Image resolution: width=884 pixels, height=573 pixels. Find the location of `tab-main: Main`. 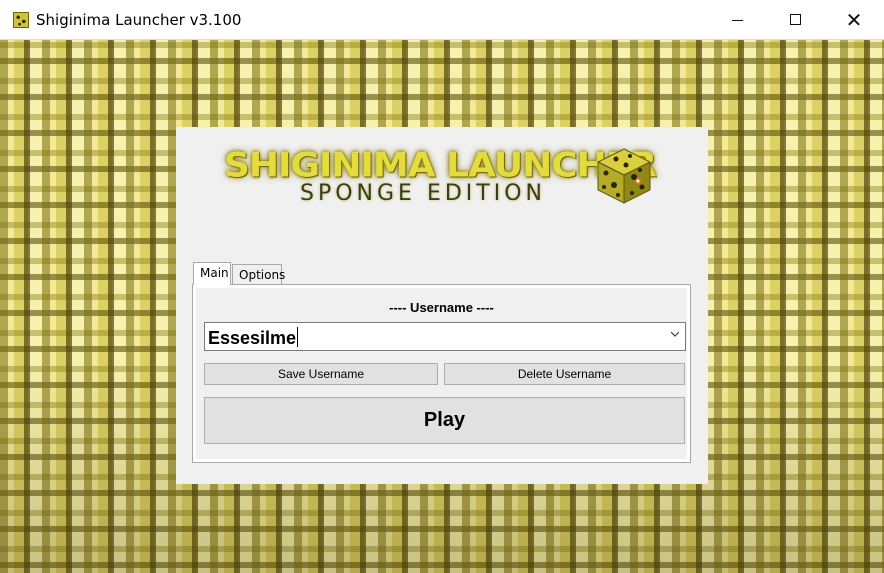

tab-main: Main is located at coordinates (212, 273).